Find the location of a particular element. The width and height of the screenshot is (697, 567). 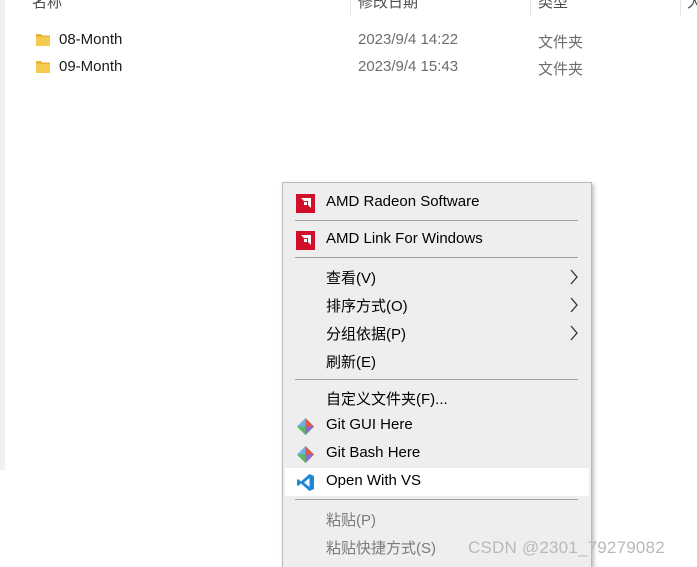

left-pane-scrollbar is located at coordinates (2, 235).